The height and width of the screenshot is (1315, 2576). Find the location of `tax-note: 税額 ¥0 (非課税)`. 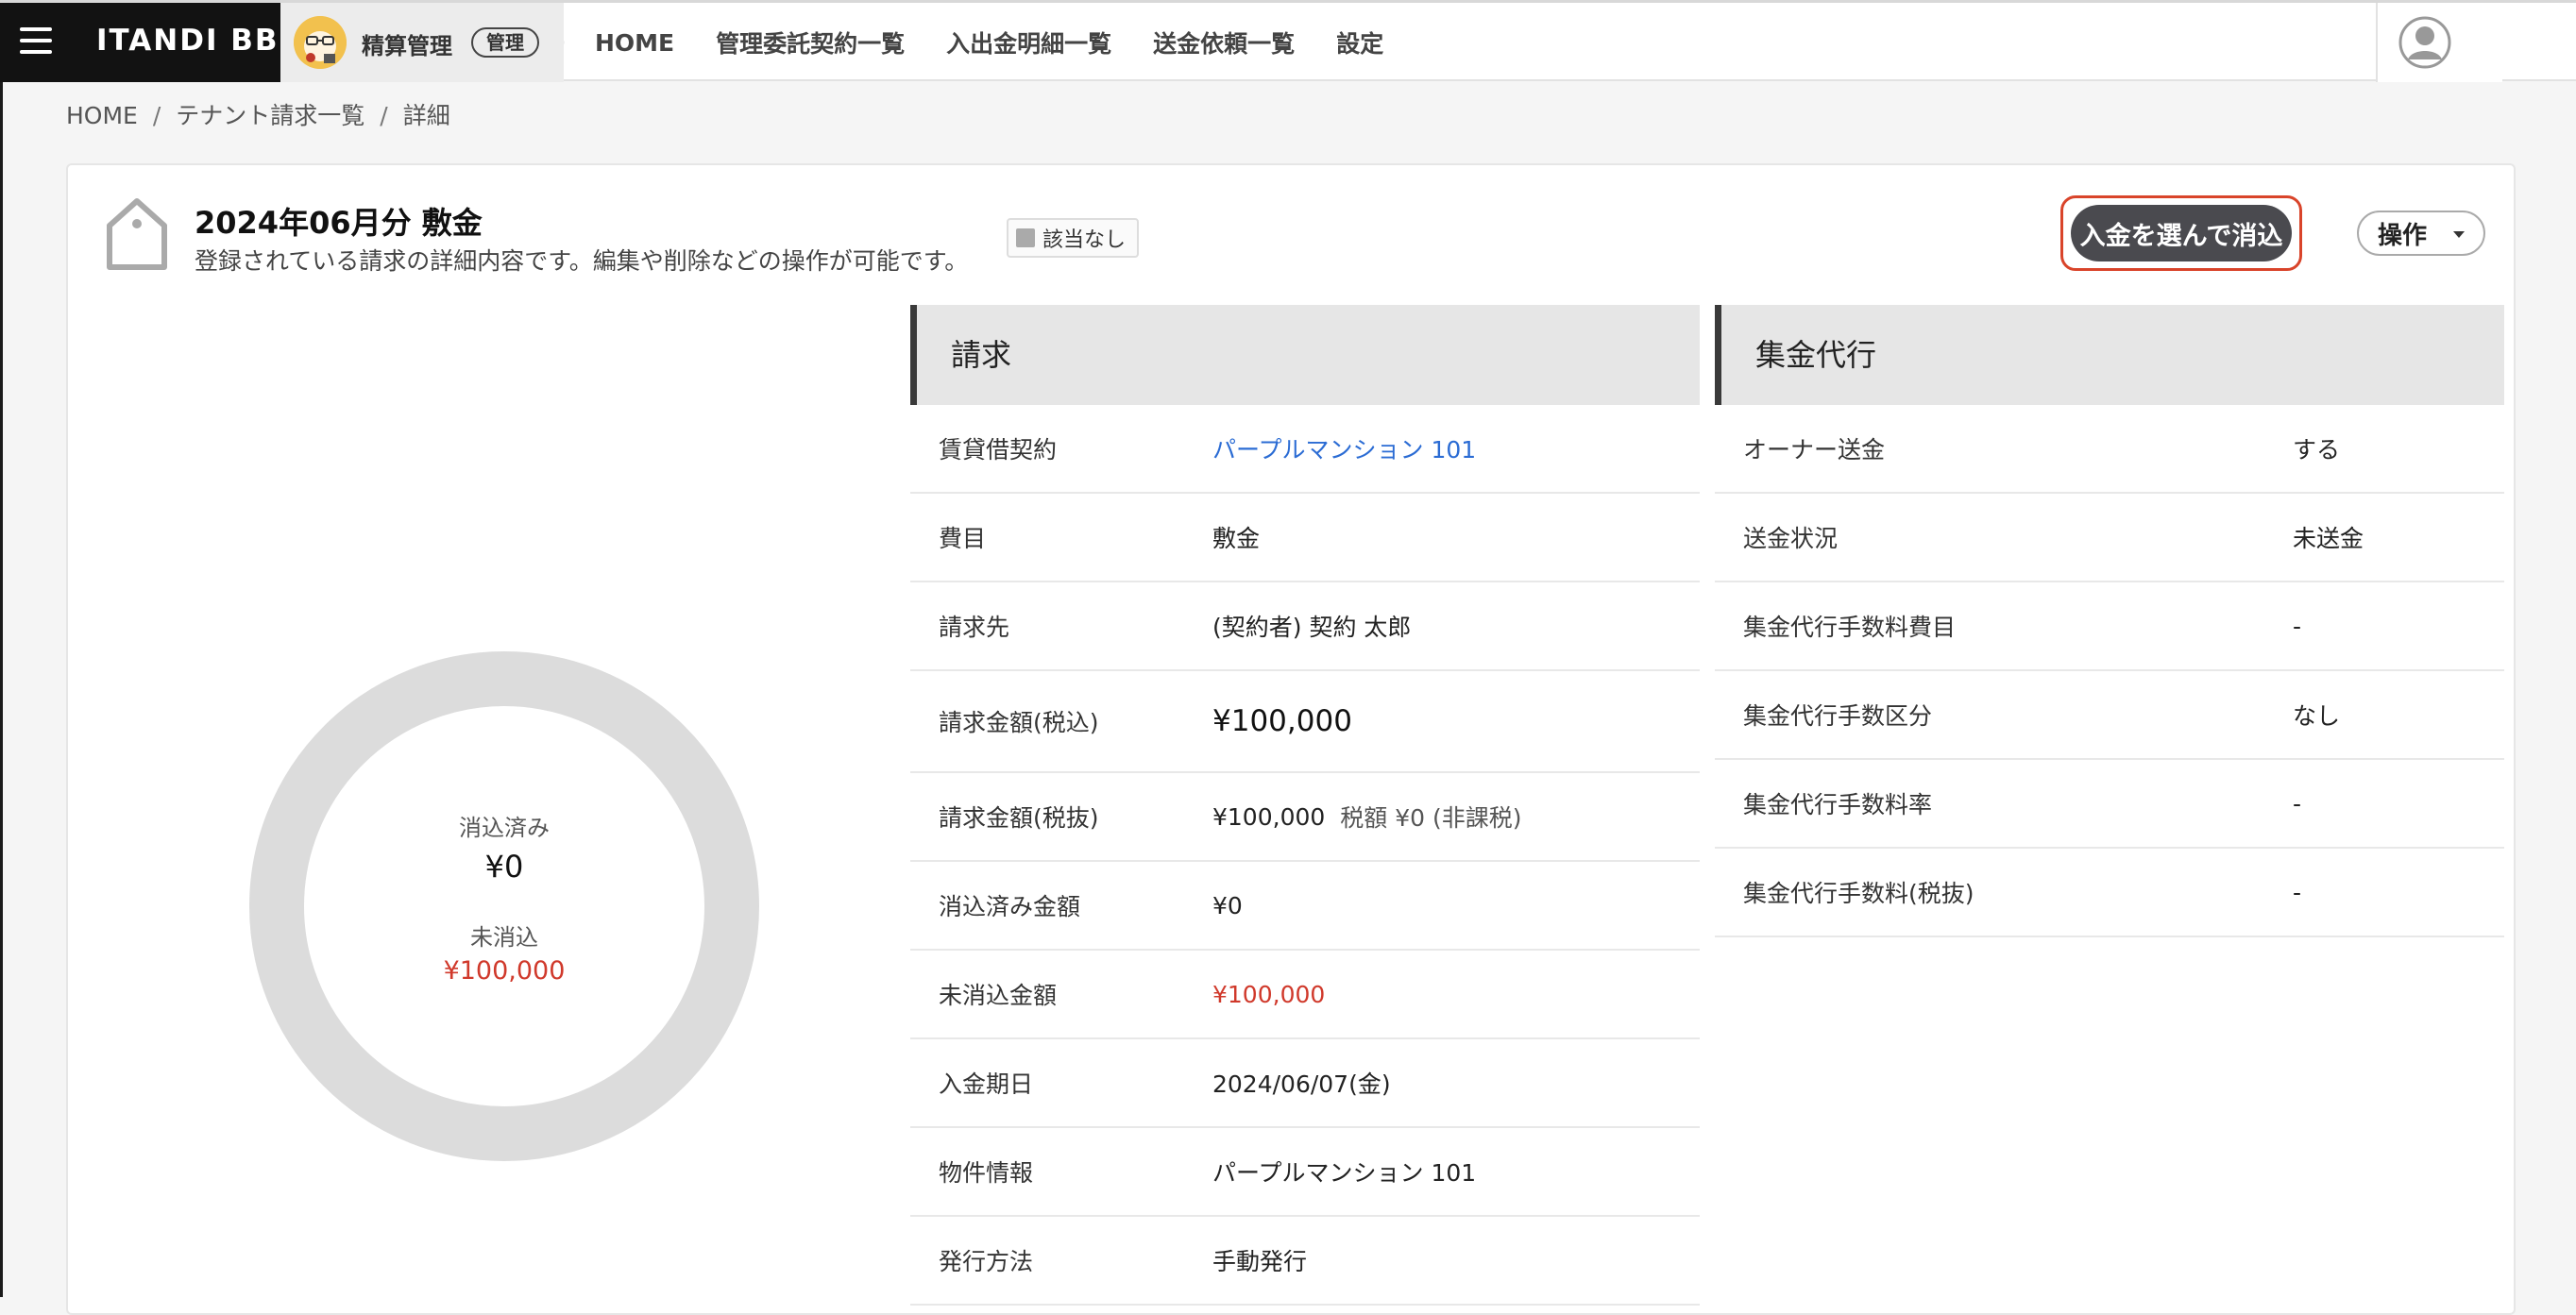

tax-note: 税額 ¥0 (非課税) is located at coordinates (1431, 818).